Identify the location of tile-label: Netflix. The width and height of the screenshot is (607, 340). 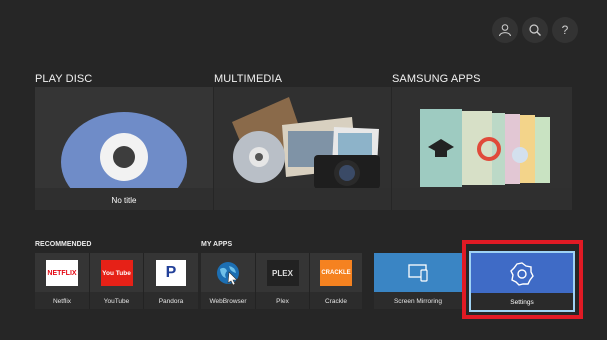
(62, 301).